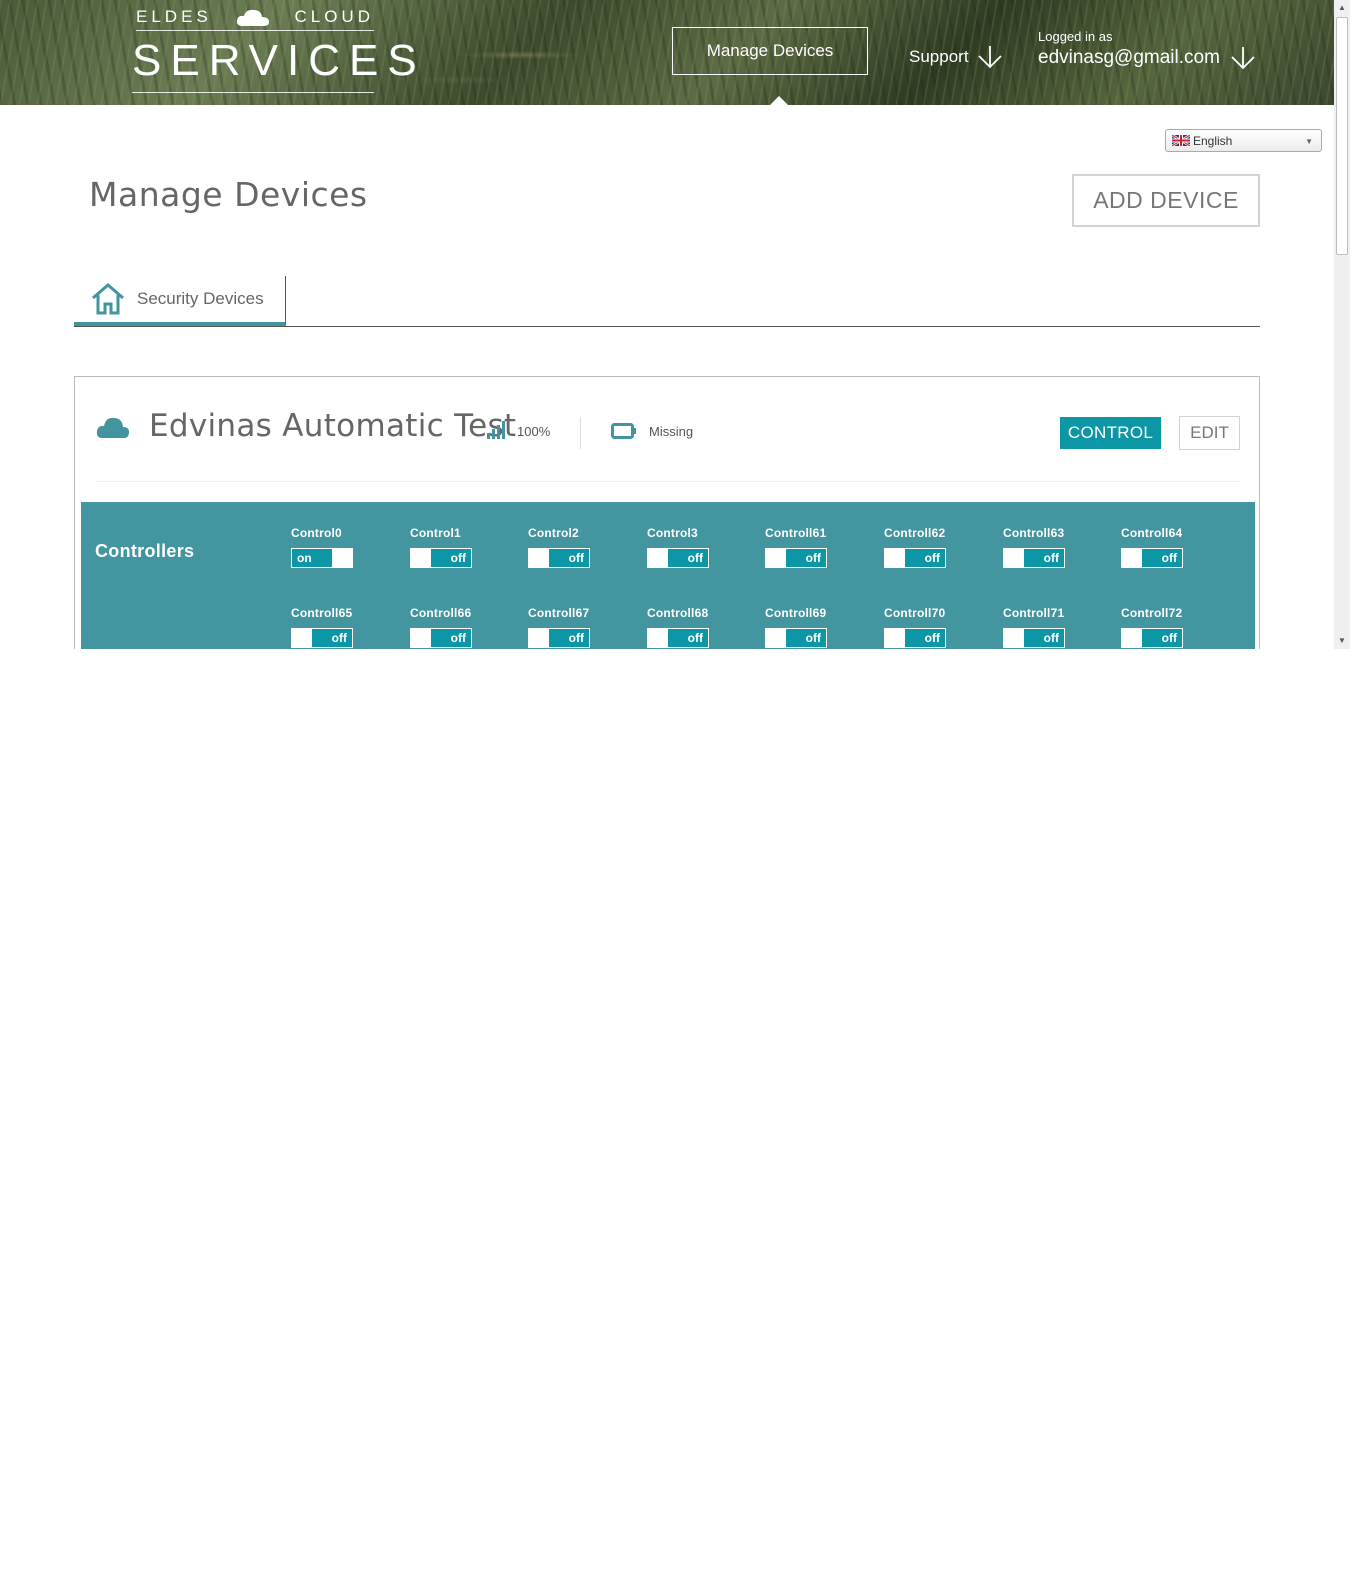 This screenshot has height=1587, width=1366. What do you see at coordinates (1075, 36) in the screenshot?
I see `logged-in-label: Logged in as` at bounding box center [1075, 36].